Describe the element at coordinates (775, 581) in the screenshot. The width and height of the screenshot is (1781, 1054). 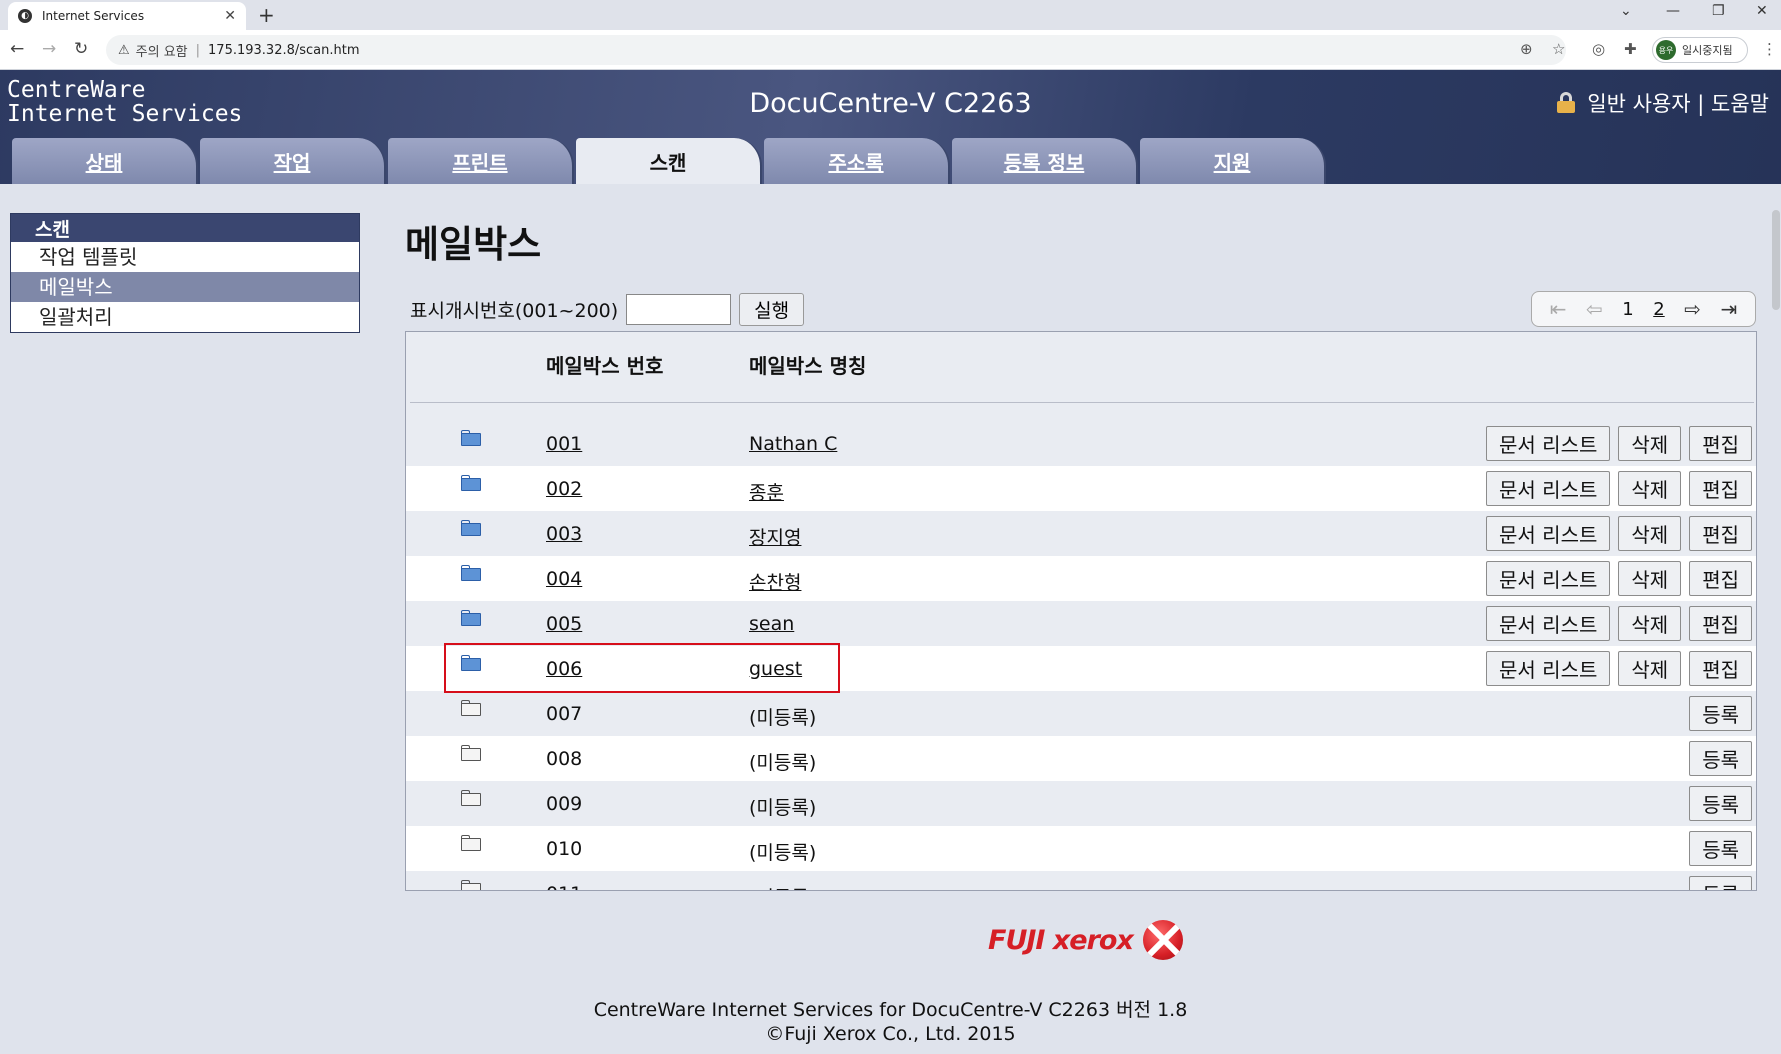
I see `mailbox-name: 손찬형` at that location.